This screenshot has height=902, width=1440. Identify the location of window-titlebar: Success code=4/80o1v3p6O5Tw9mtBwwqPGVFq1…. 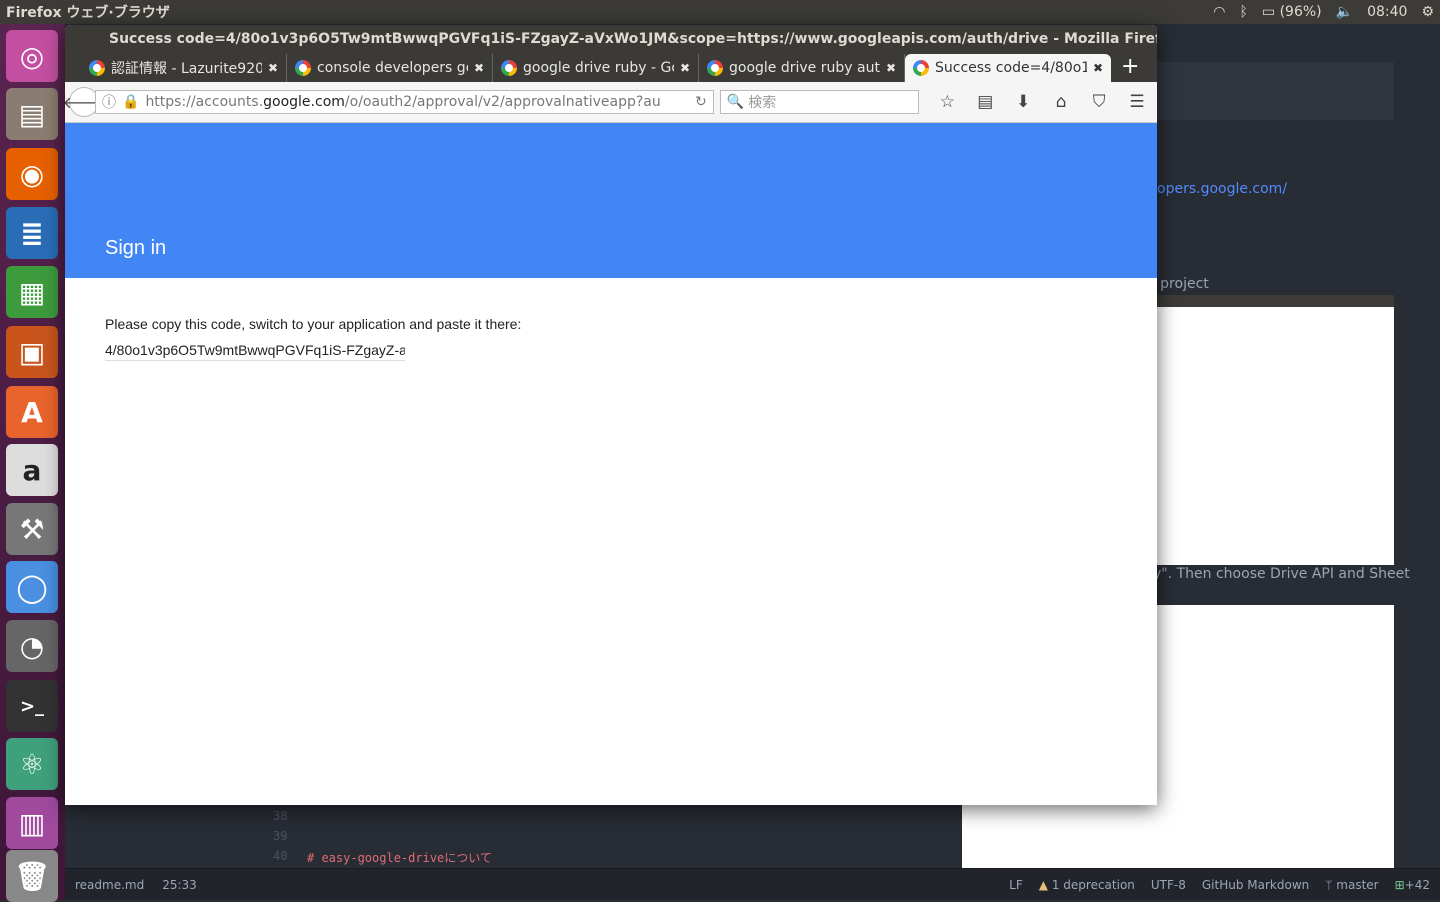
(611, 38).